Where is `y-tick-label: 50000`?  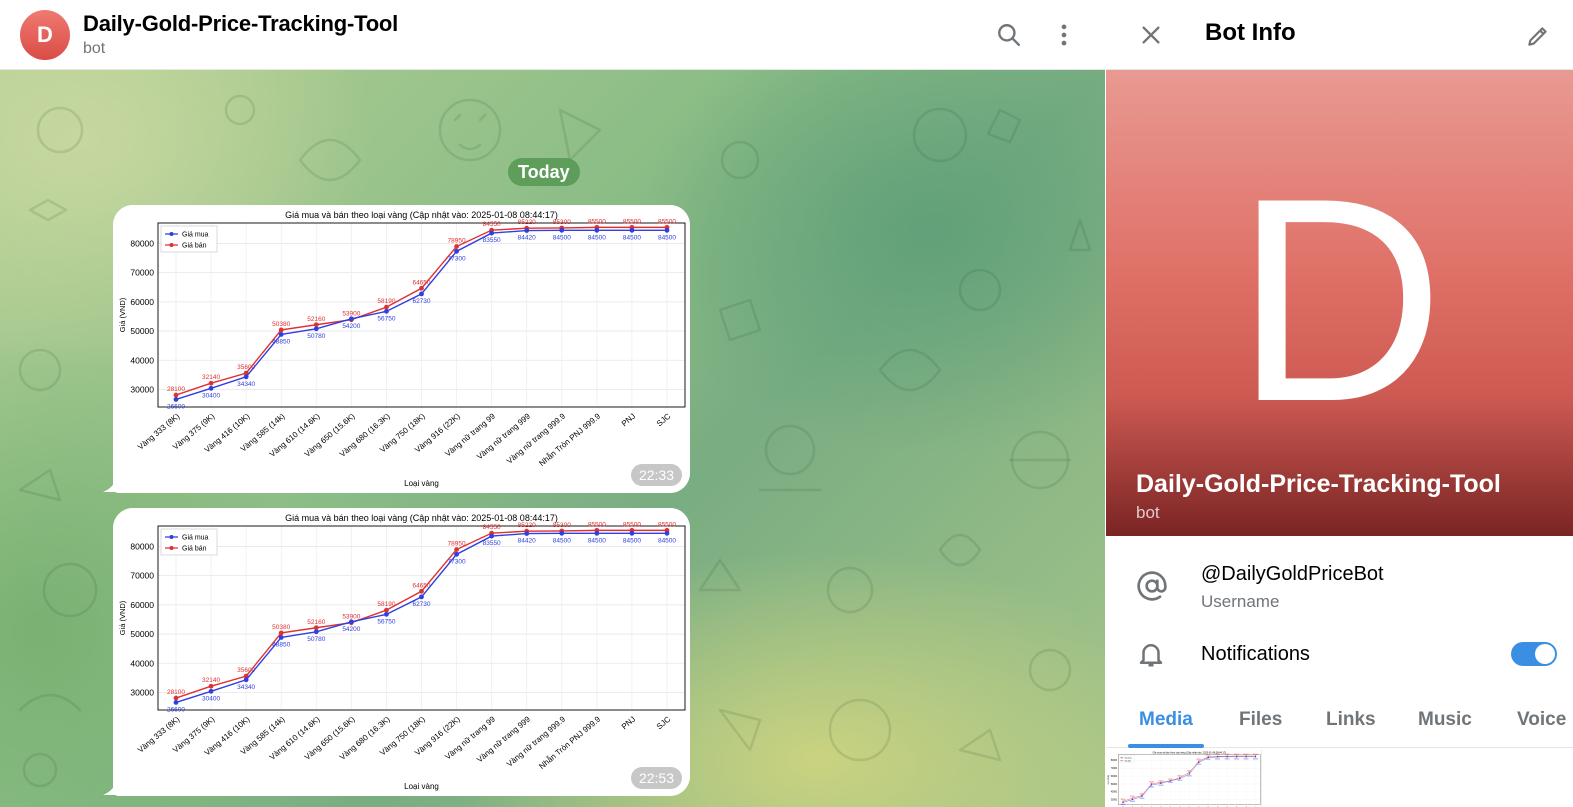 y-tick-label: 50000 is located at coordinates (1114, 785).